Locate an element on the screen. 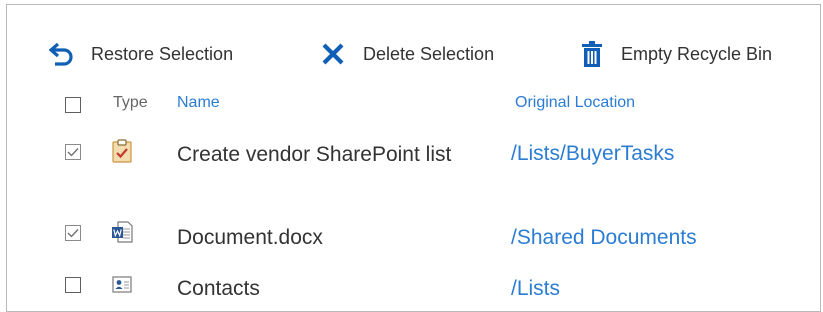 Image resolution: width=823 pixels, height=312 pixels. select-all-checkbox is located at coordinates (73, 105).